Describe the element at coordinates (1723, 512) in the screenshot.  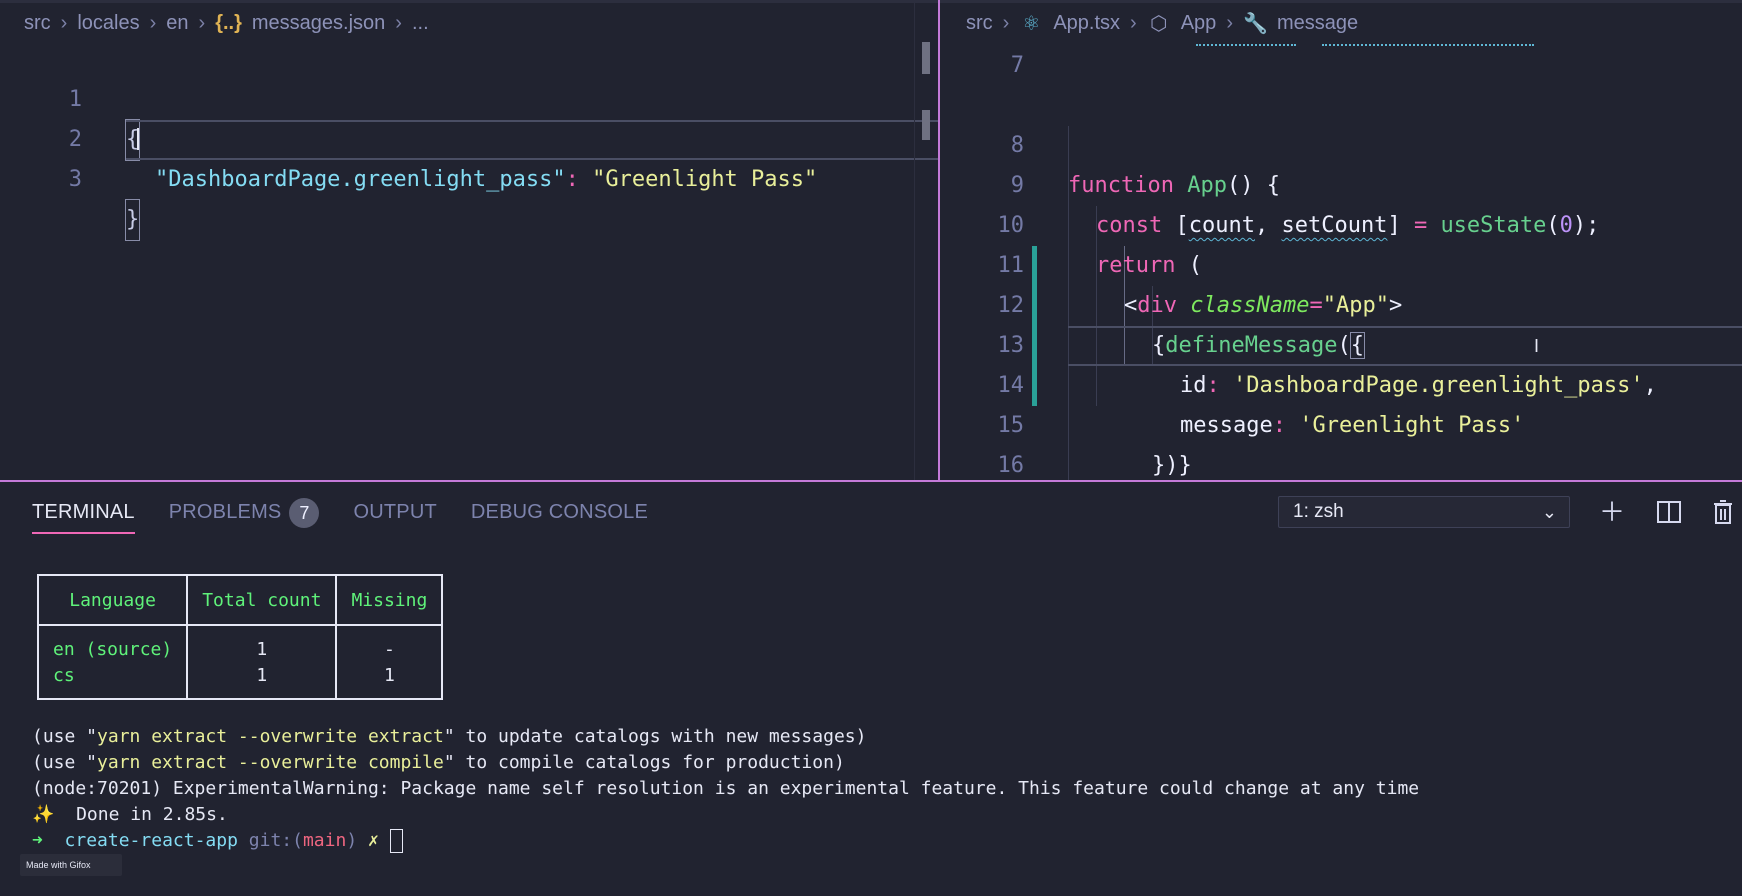
I see `trash-icon` at that location.